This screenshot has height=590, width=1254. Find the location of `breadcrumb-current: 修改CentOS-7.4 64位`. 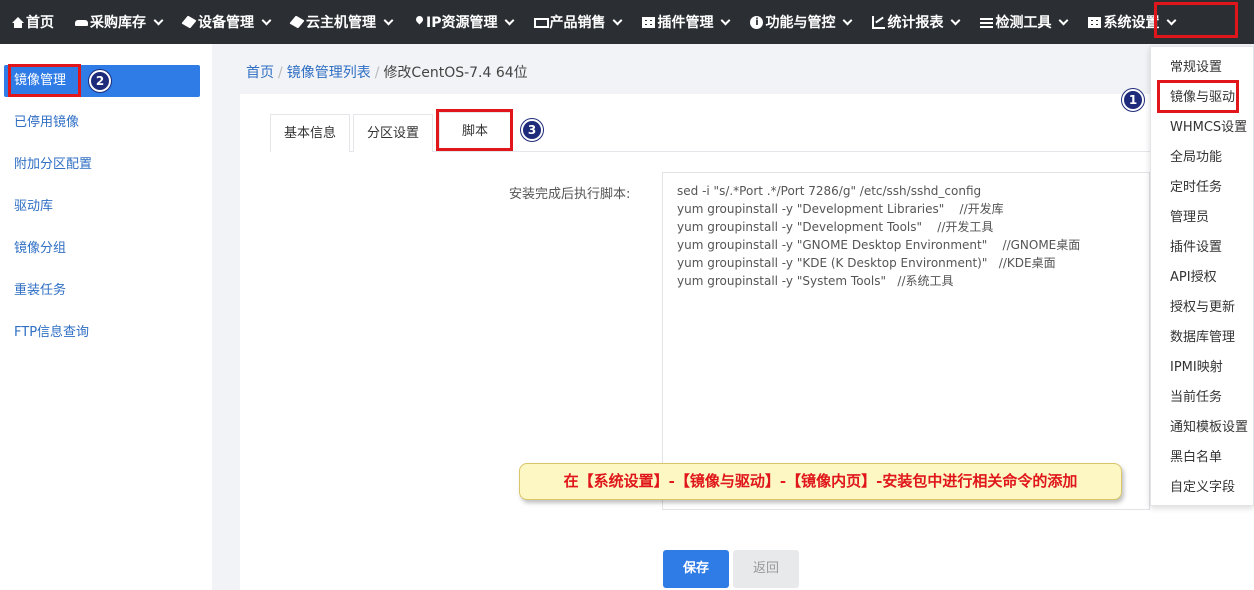

breadcrumb-current: 修改CentOS-7.4 64位 is located at coordinates (455, 73).